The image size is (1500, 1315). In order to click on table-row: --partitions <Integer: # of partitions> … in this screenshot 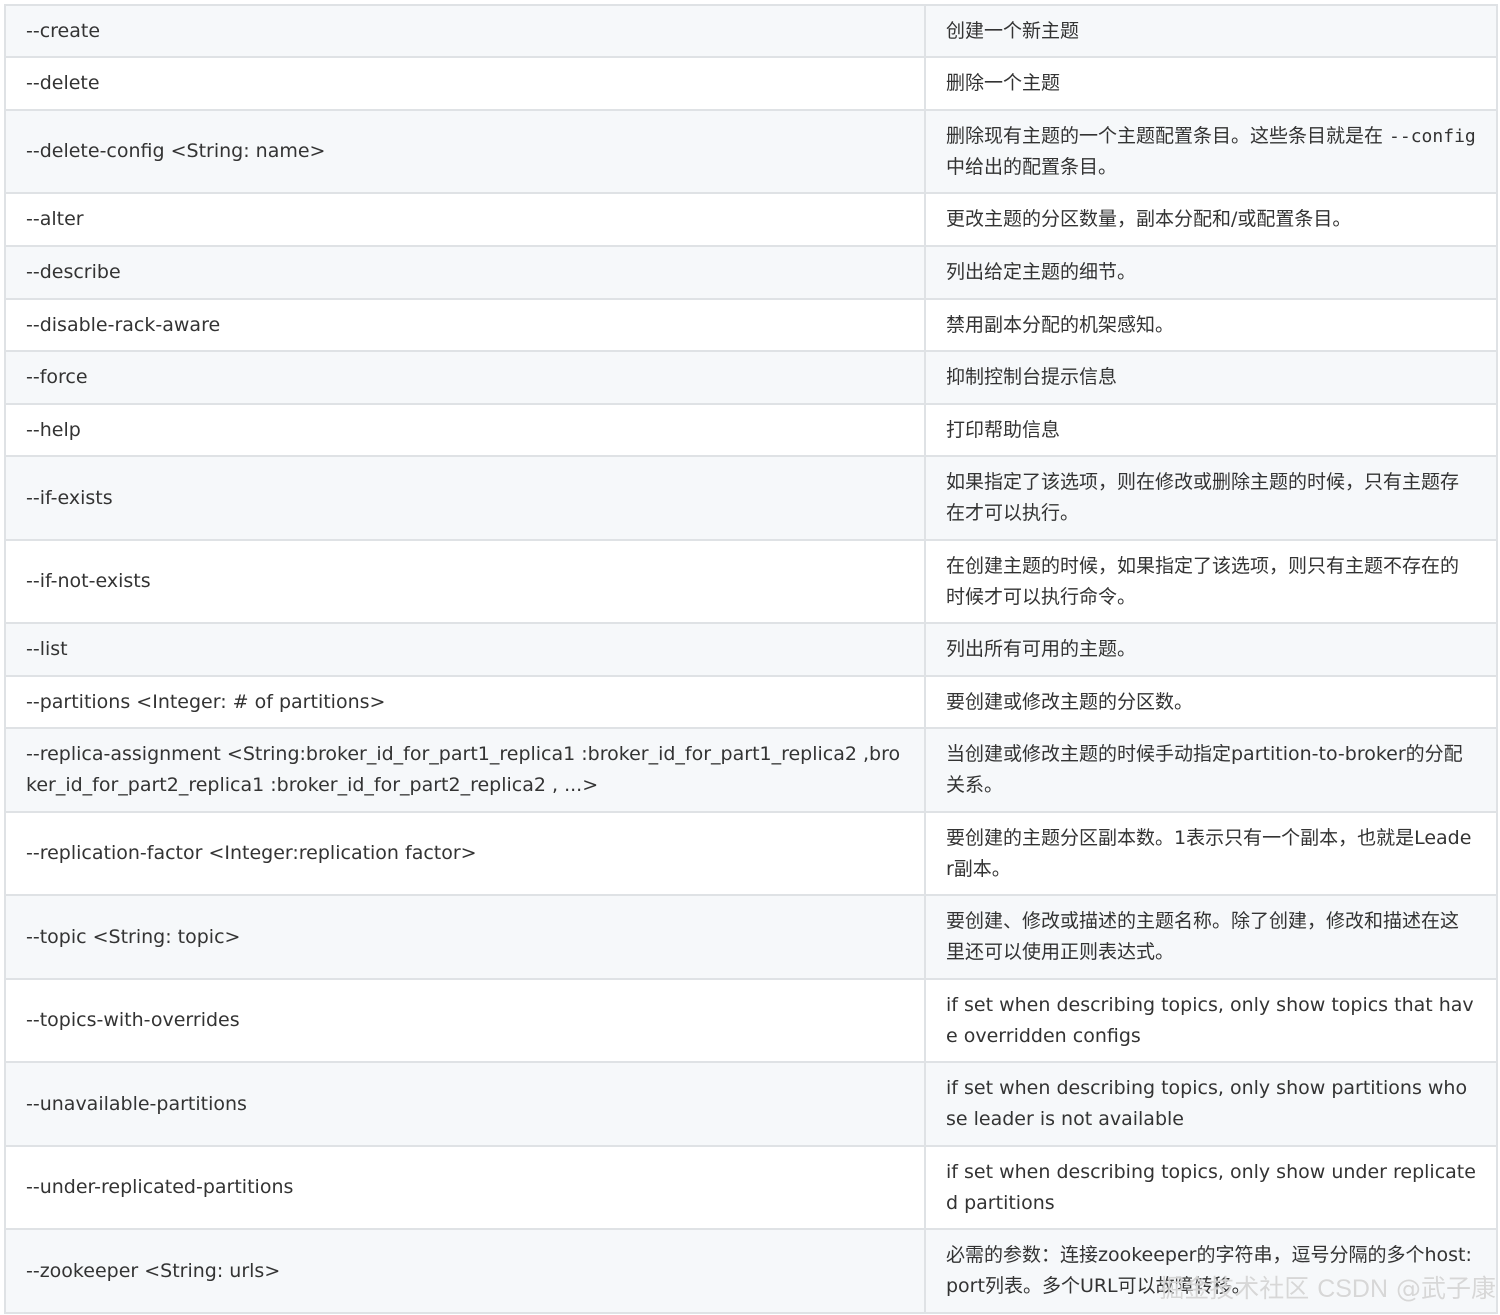, I will do `click(751, 702)`.